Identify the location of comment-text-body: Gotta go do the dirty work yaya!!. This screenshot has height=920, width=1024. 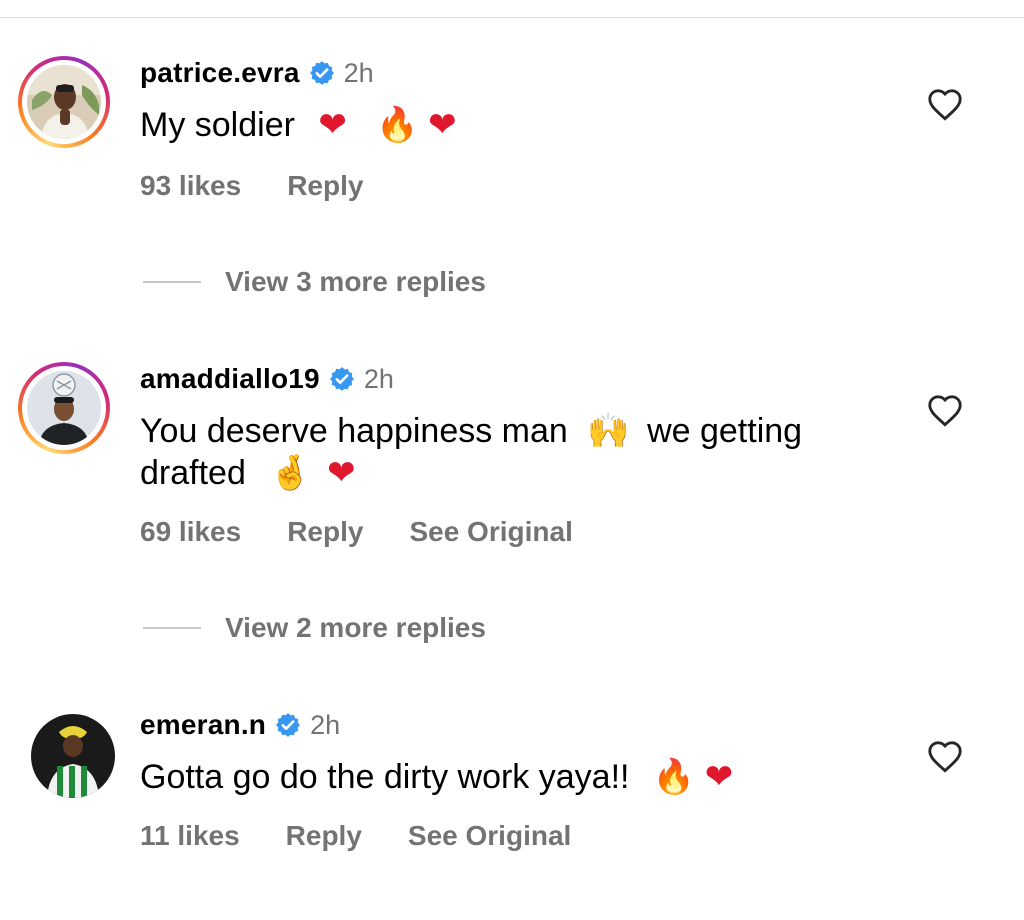
(385, 777).